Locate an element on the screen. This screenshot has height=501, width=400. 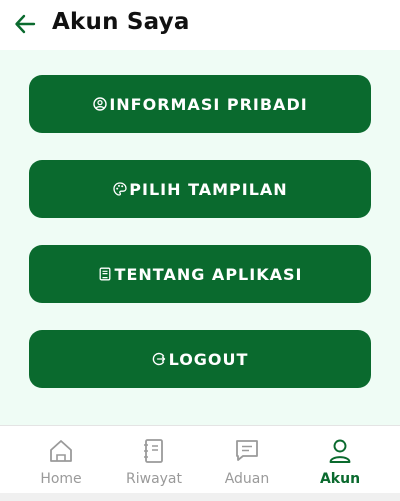
book-icon is located at coordinates (105, 274).